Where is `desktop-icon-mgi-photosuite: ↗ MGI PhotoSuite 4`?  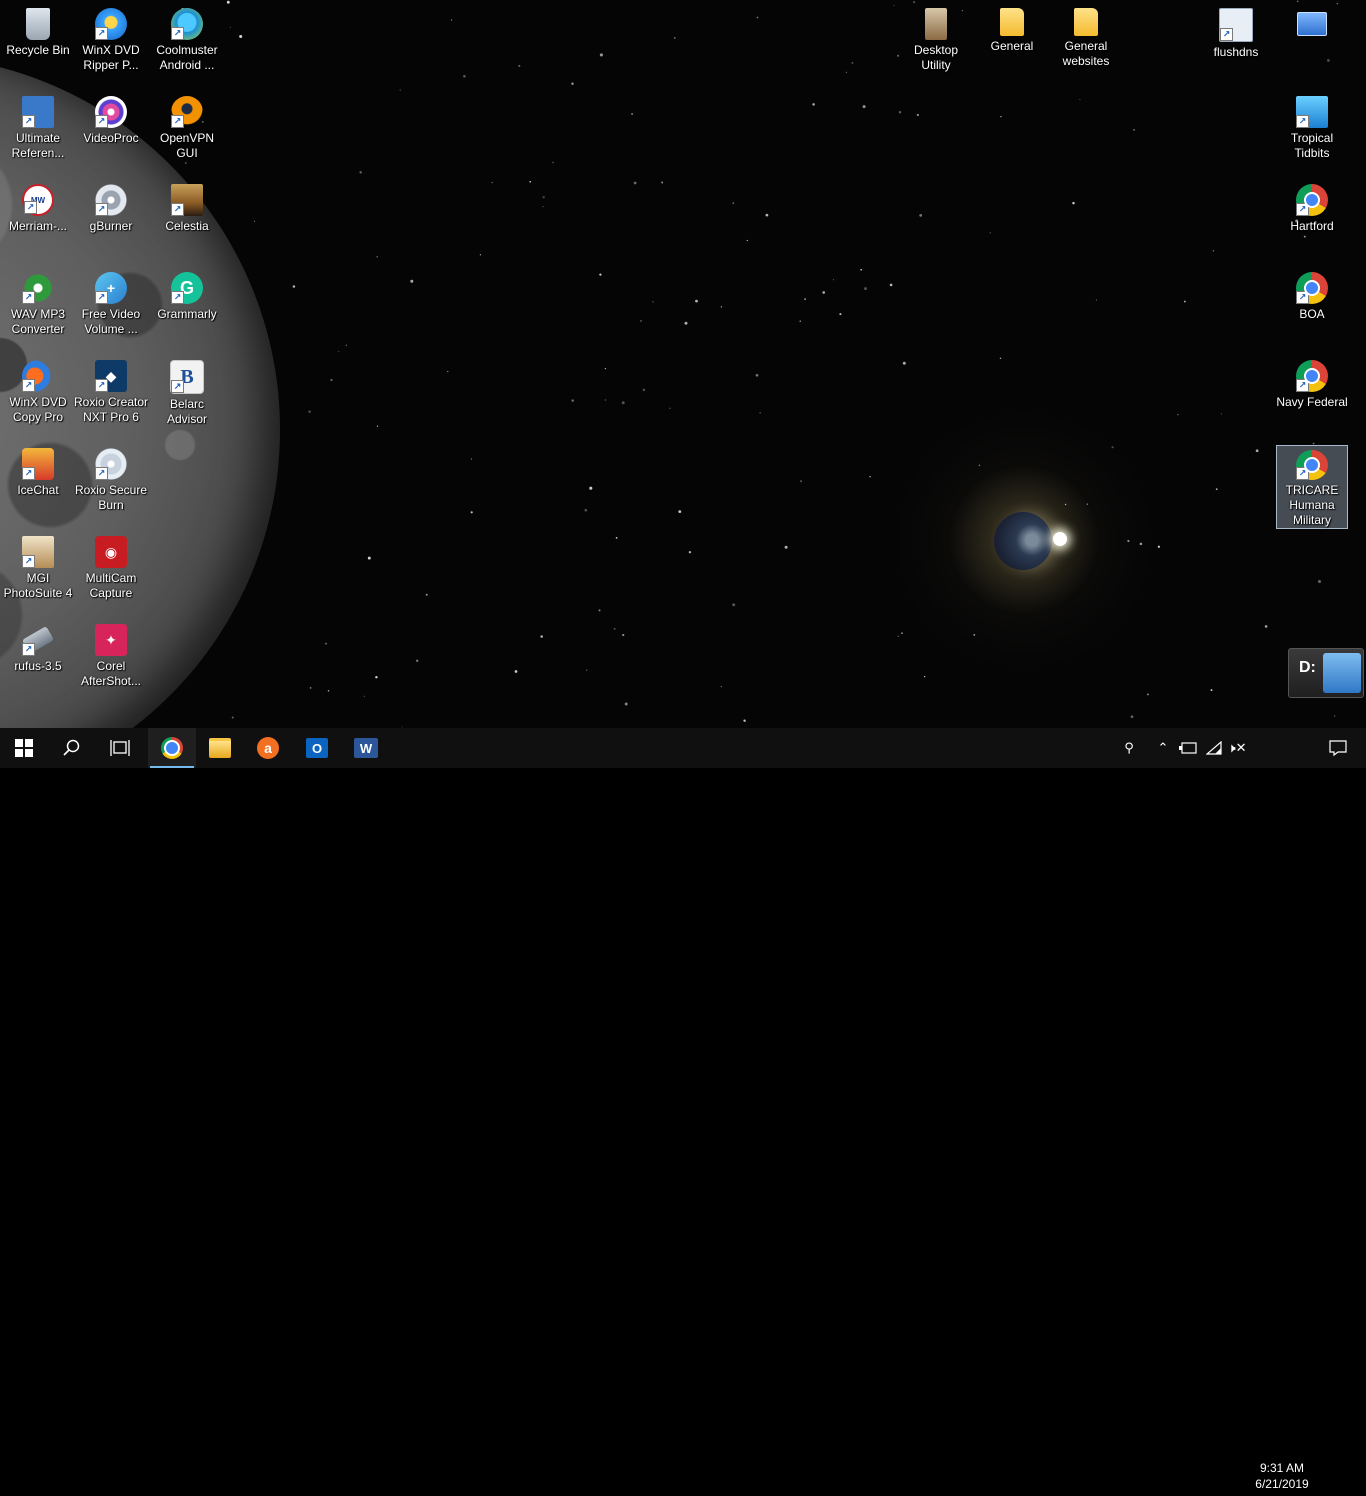 desktop-icon-mgi-photosuite: ↗ MGI PhotoSuite 4 is located at coordinates (38, 566).